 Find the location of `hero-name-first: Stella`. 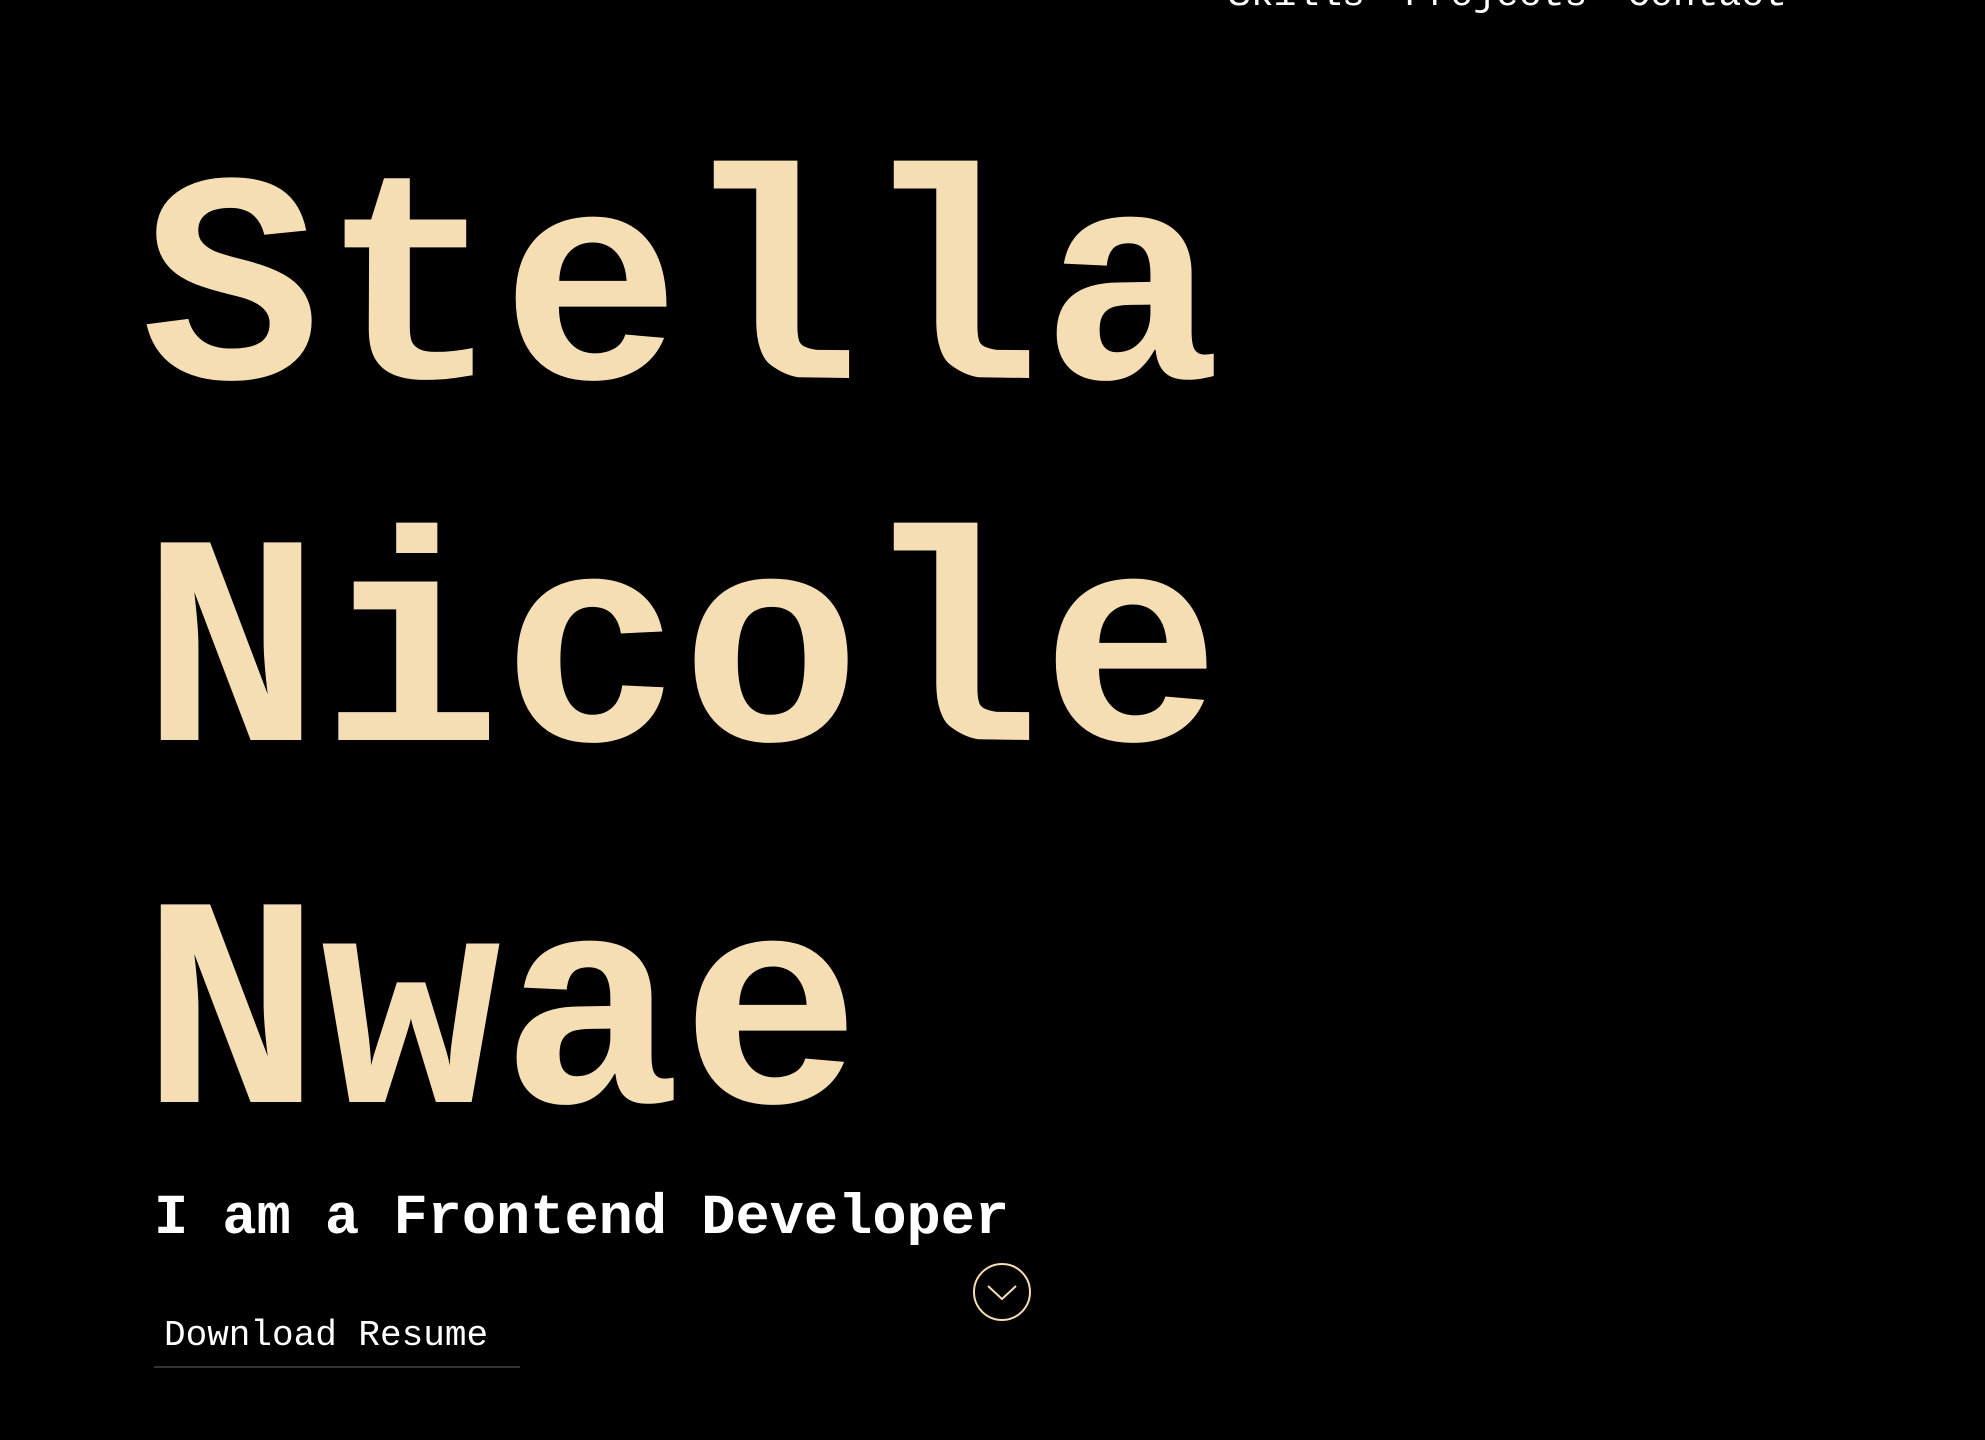

hero-name-first: Stella is located at coordinates (681, 299).